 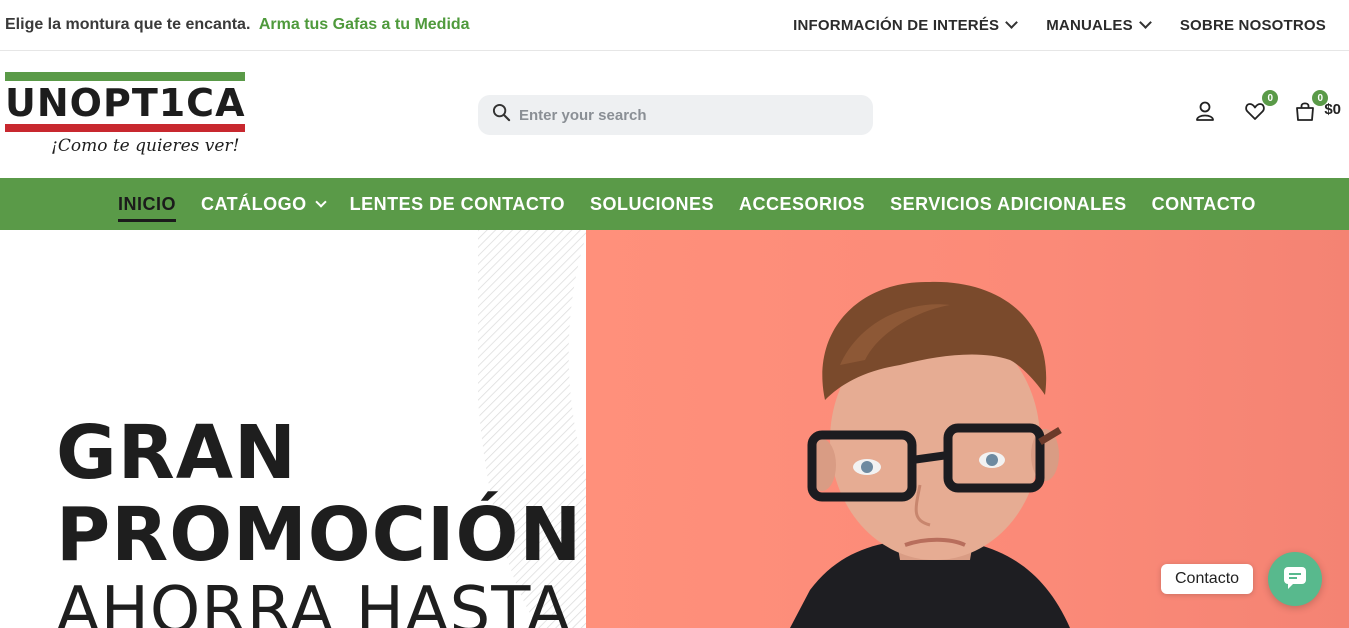 I want to click on top-nav-label: SOBRE NOSOTROS, so click(x=1252, y=25).